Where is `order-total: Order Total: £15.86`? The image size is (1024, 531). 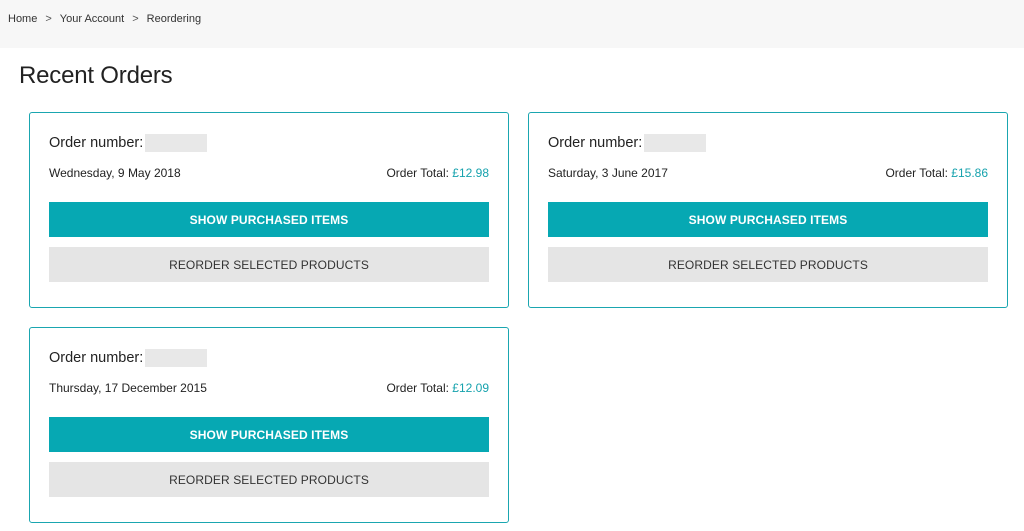 order-total: Order Total: £15.86 is located at coordinates (936, 173).